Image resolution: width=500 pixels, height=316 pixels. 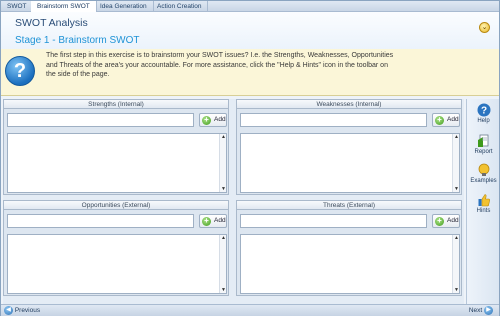 What do you see at coordinates (100, 120) in the screenshot?
I see `strengths-input` at bounding box center [100, 120].